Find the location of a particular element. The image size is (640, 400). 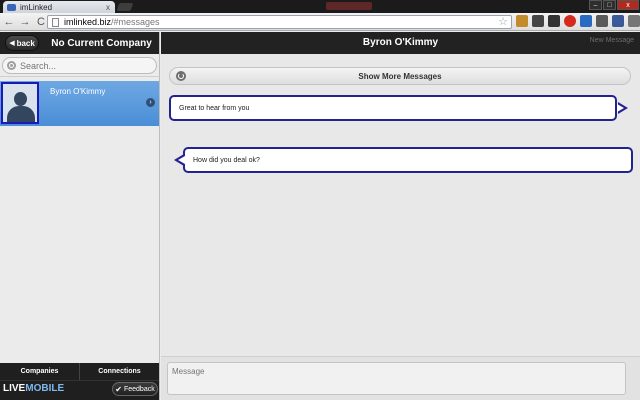

back-chevron-icon: ◀ is located at coordinates (12, 43).